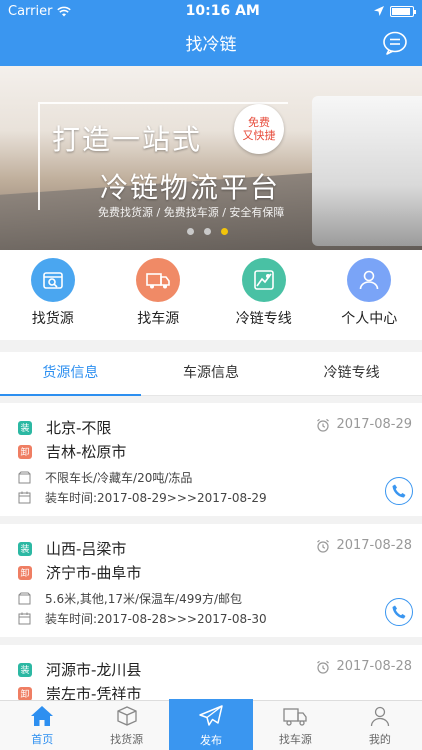 Image resolution: width=422 pixels, height=750 pixels. I want to click on unload-location: 济宁市-曲阜市, so click(94, 573).